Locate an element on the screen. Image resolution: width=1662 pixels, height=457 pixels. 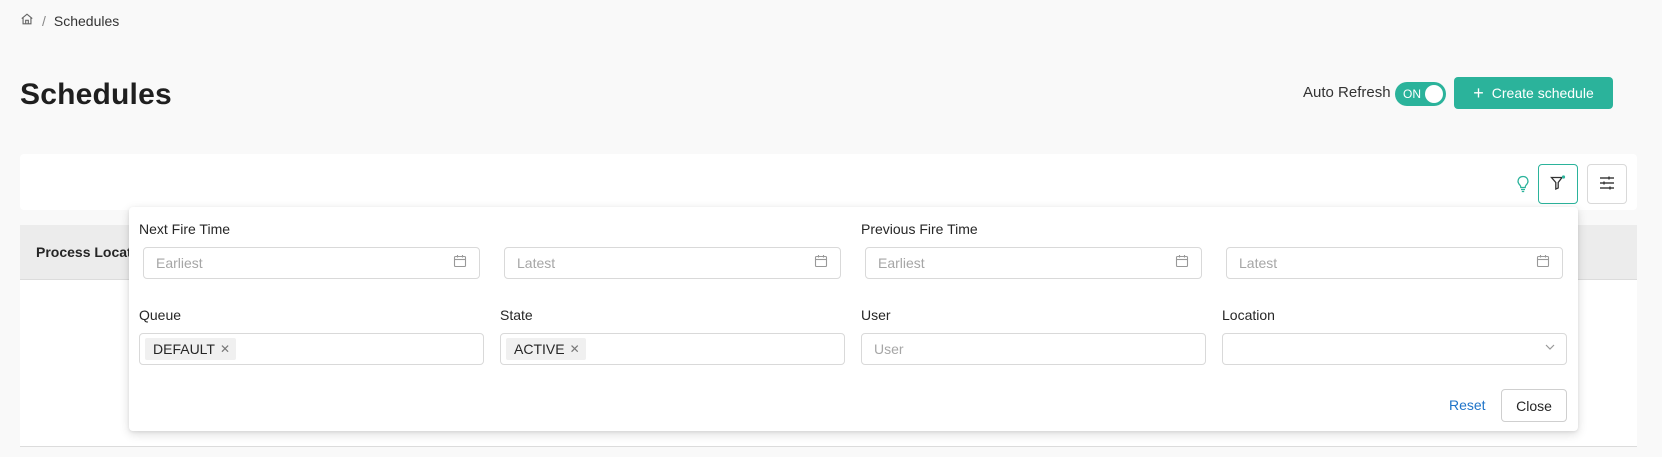
toolbar-card is located at coordinates (828, 182).